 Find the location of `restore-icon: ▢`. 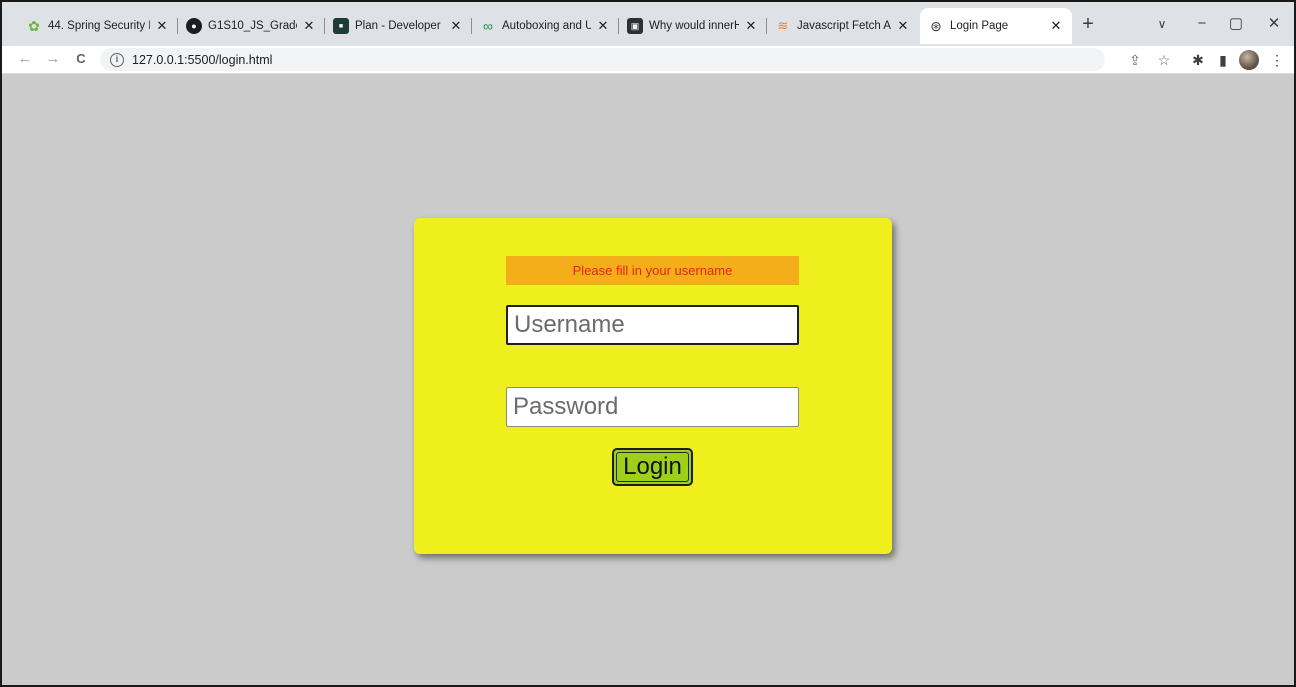

restore-icon: ▢ is located at coordinates (1236, 24).